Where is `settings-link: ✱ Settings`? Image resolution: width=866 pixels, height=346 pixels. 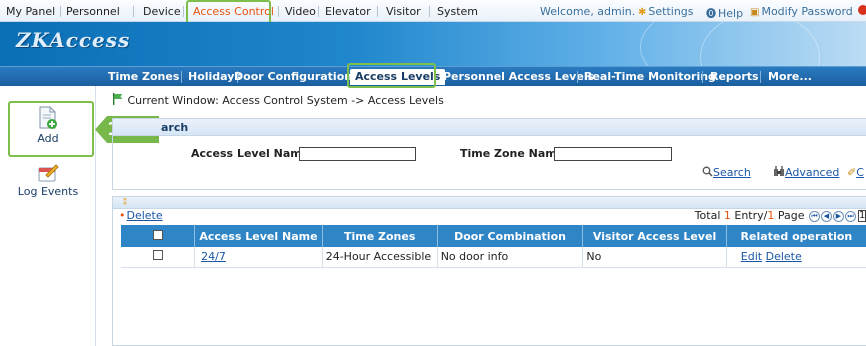
settings-link: ✱ Settings is located at coordinates (666, 11).